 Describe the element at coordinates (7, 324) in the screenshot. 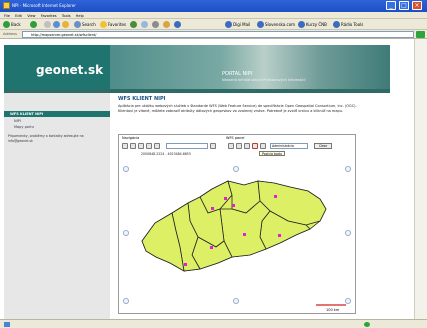

I see `ie-status-icon` at that location.